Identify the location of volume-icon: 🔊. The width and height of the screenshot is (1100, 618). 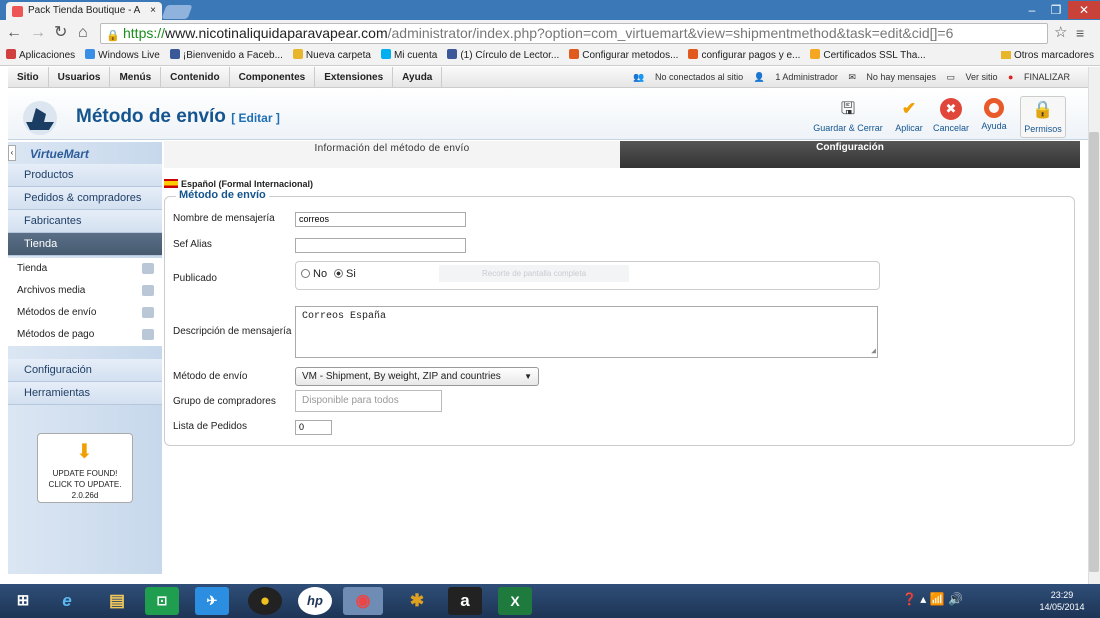
(955, 599).